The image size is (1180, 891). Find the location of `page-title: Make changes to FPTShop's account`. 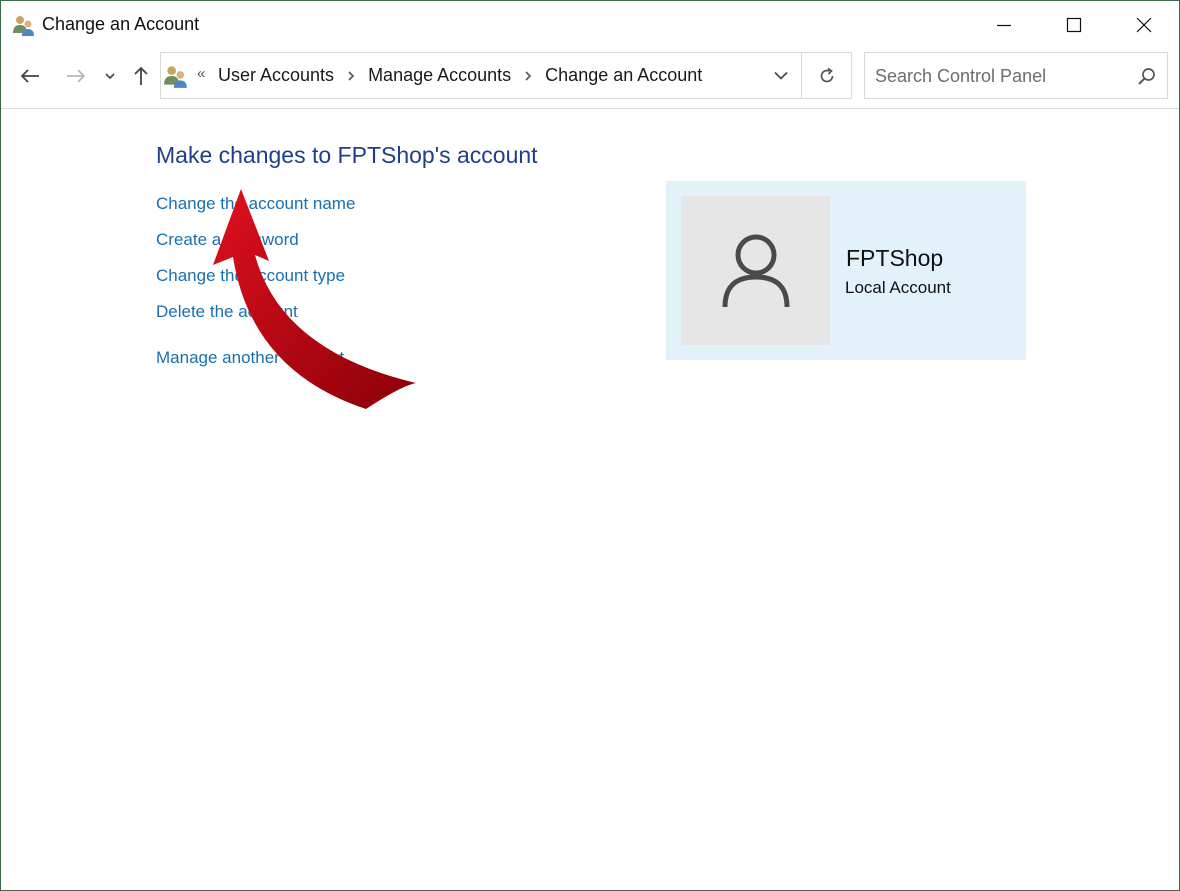

page-title: Make changes to FPTShop's account is located at coordinates (347, 155).